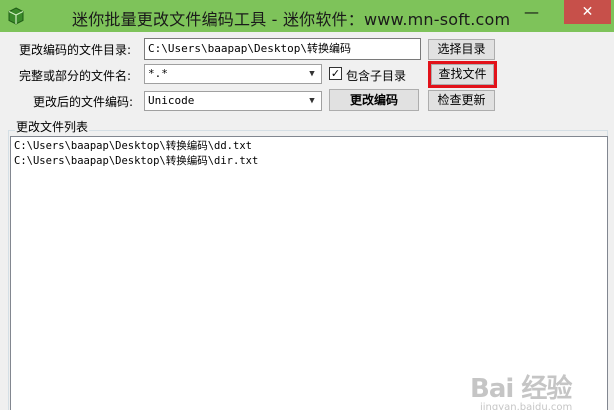 This screenshot has width=614, height=410. Describe the element at coordinates (531, 12) in the screenshot. I see `minimize-button: —` at that location.